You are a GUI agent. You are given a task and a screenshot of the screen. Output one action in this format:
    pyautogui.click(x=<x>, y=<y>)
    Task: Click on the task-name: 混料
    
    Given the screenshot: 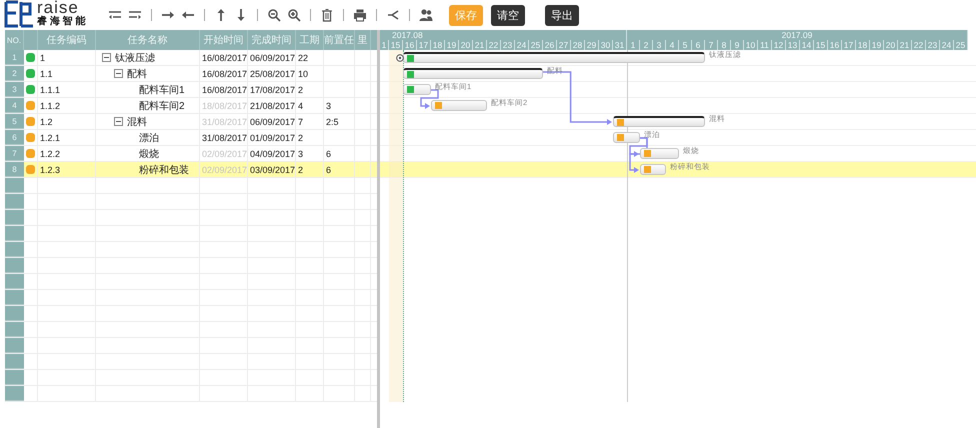 What is the action you would take?
    pyautogui.click(x=137, y=122)
    